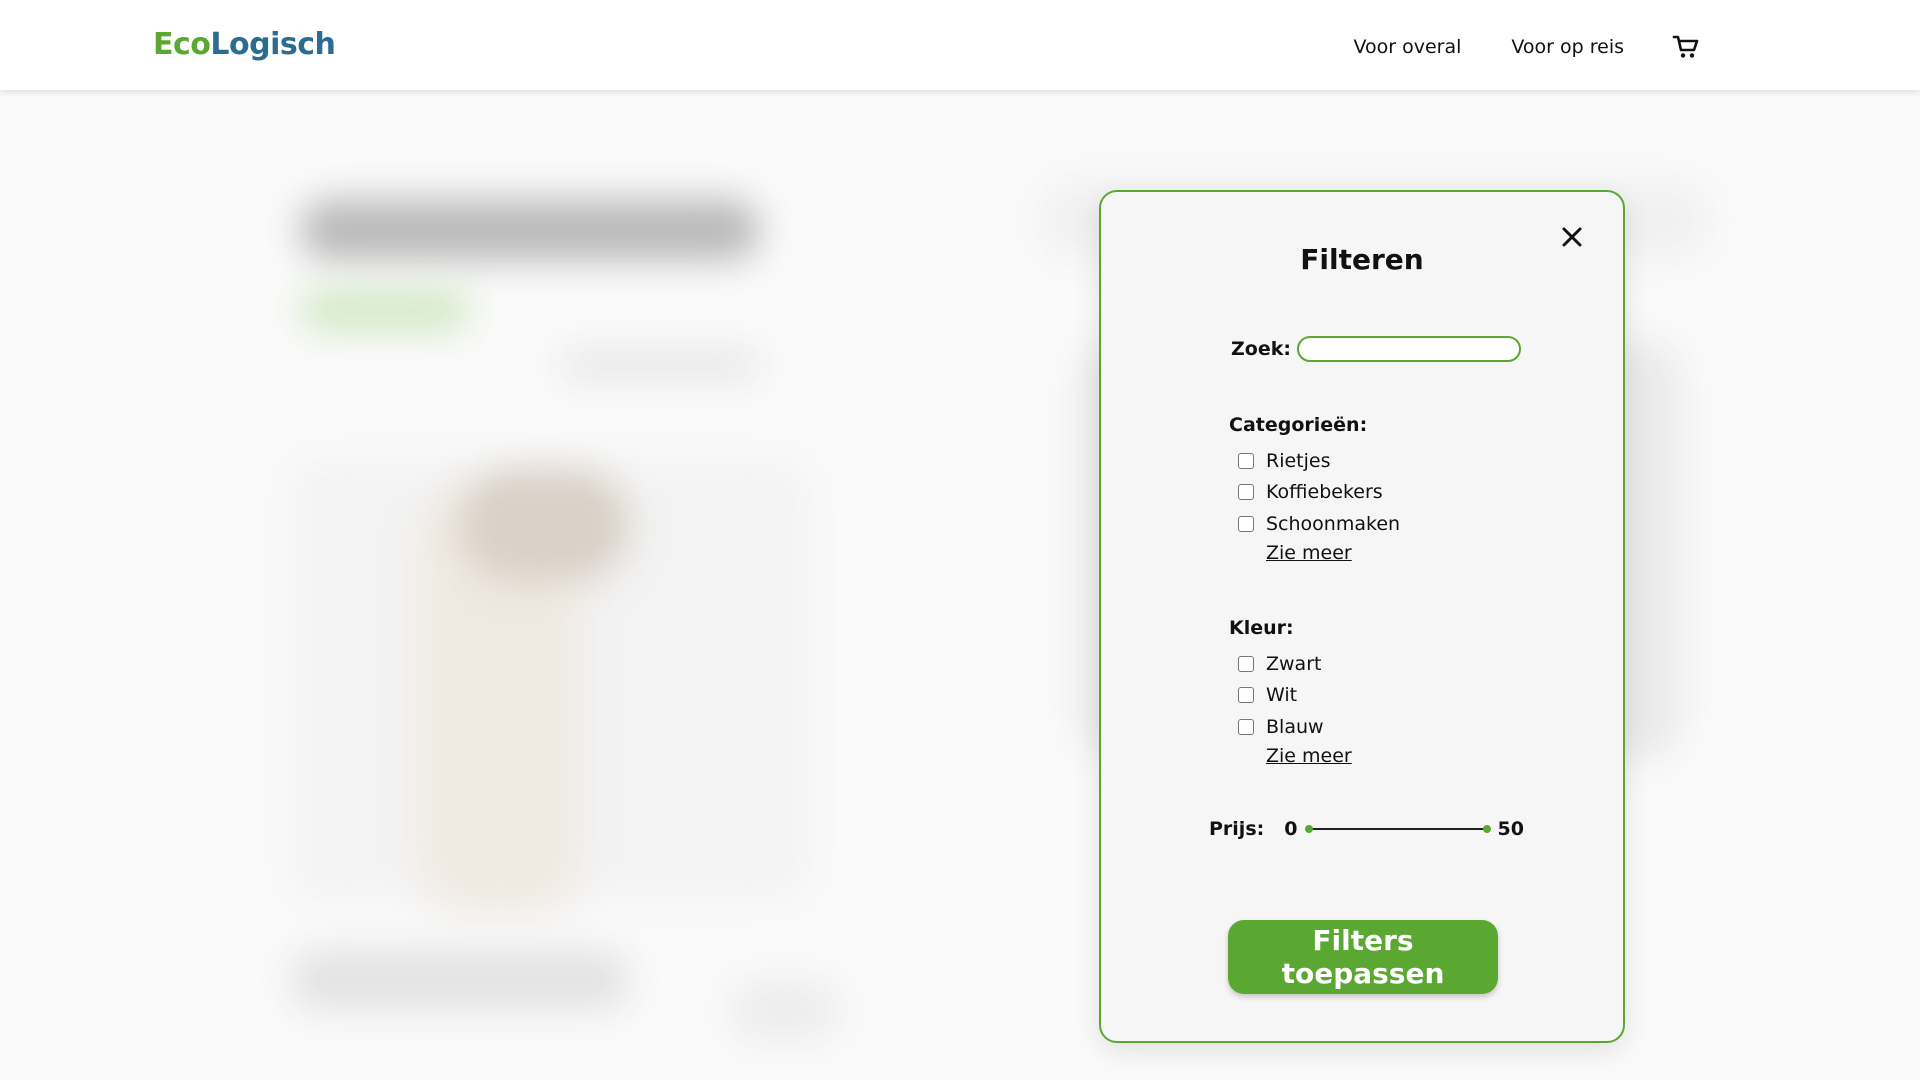  I want to click on color-checkbox-wit, so click(1246, 695).